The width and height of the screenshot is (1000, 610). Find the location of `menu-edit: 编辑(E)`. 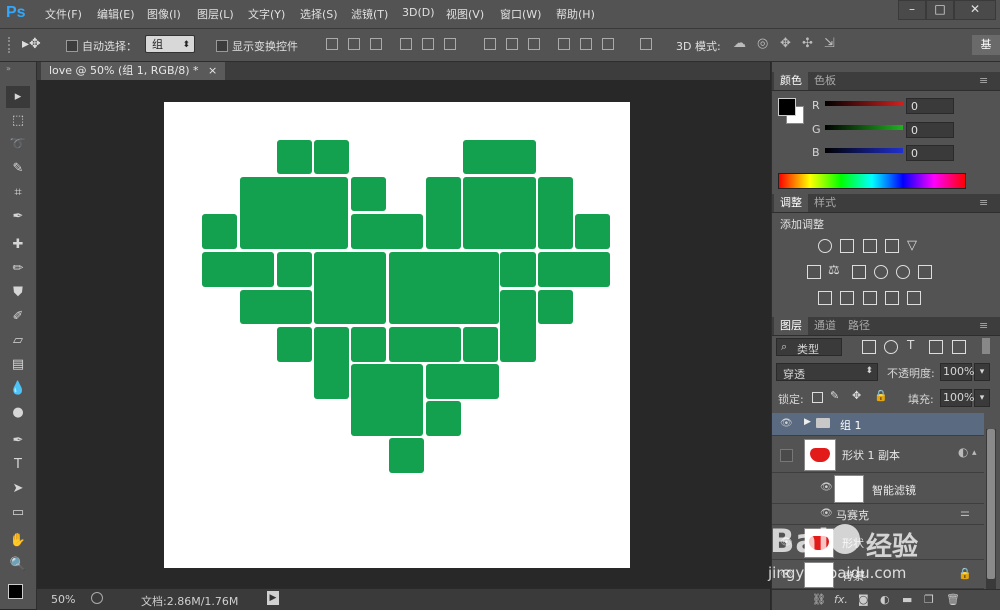

menu-edit: 编辑(E) is located at coordinates (116, 14).